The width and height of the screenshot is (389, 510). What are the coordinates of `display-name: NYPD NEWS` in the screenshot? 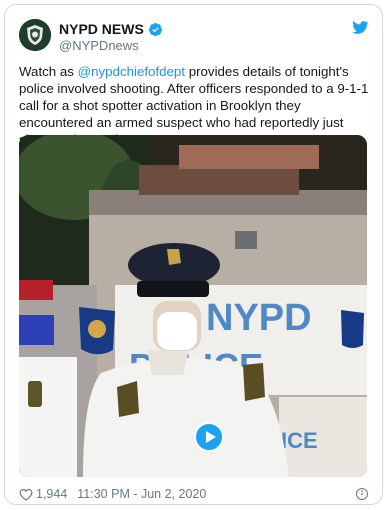 It's located at (101, 29).